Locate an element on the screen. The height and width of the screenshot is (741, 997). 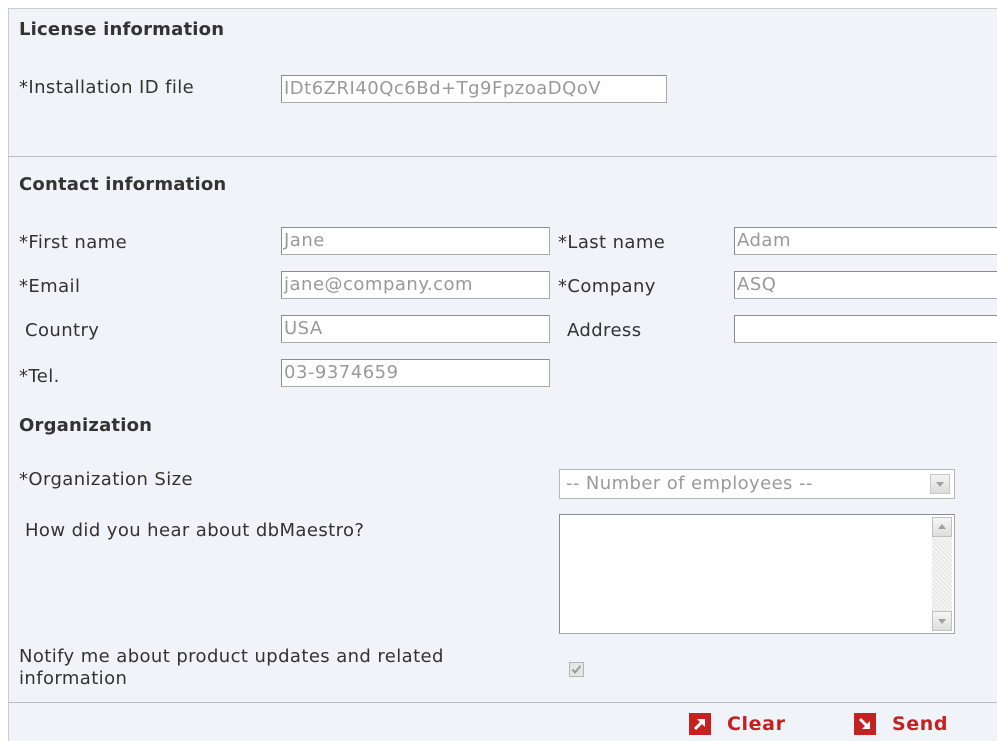
license-section-title: License information is located at coordinates (122, 29).